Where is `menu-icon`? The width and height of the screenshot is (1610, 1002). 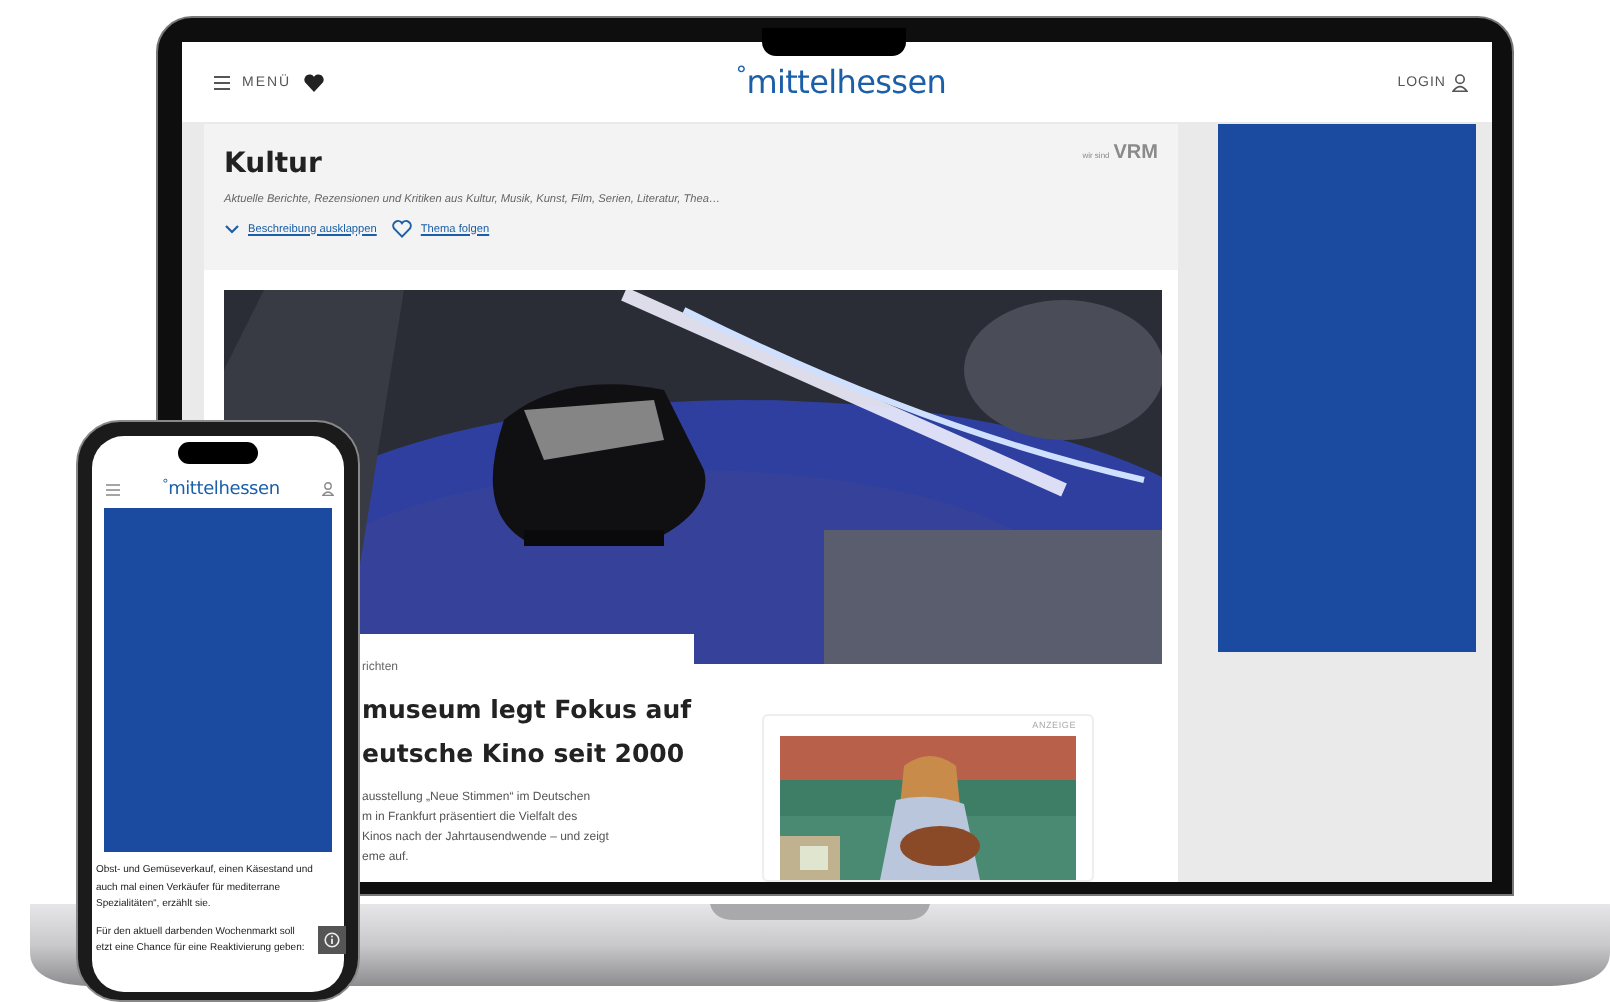
menu-icon is located at coordinates (222, 82).